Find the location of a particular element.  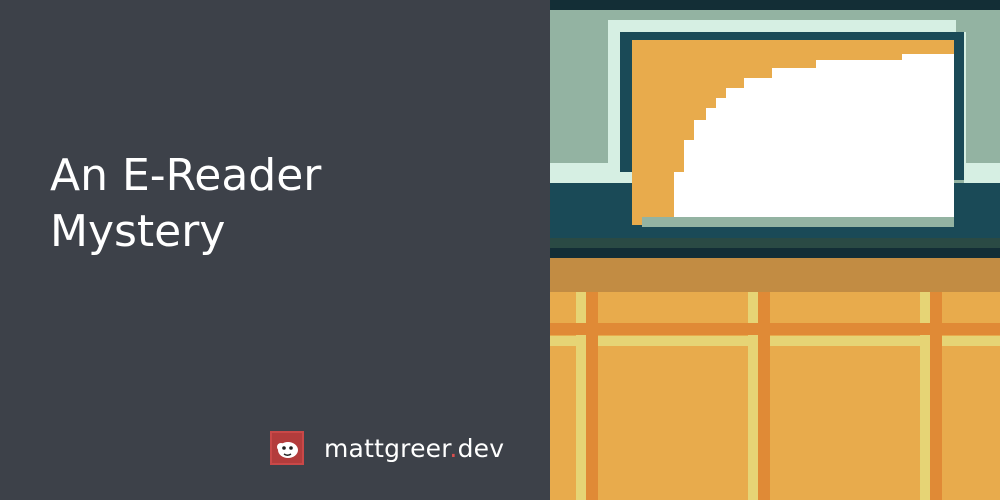

brand-name: mattgreer.dev is located at coordinates (414, 448).